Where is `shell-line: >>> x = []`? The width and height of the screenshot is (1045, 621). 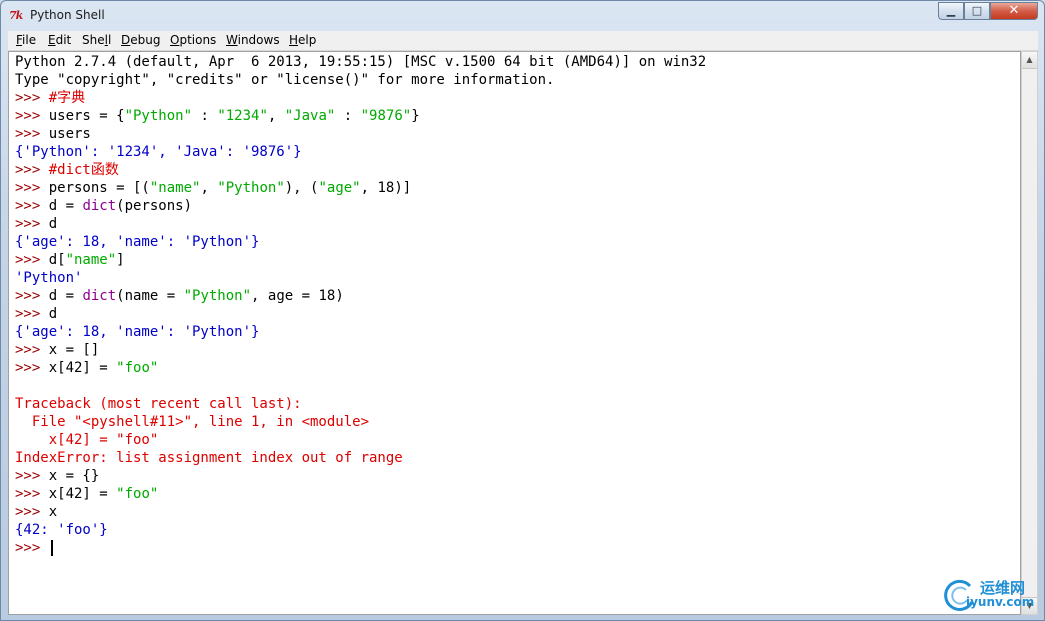 shell-line: >>> x = [] is located at coordinates (57, 350).